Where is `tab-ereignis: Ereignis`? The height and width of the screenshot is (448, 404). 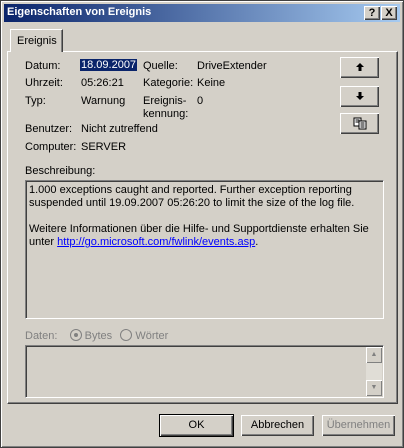
tab-ereignis: Ereignis is located at coordinates (36, 40).